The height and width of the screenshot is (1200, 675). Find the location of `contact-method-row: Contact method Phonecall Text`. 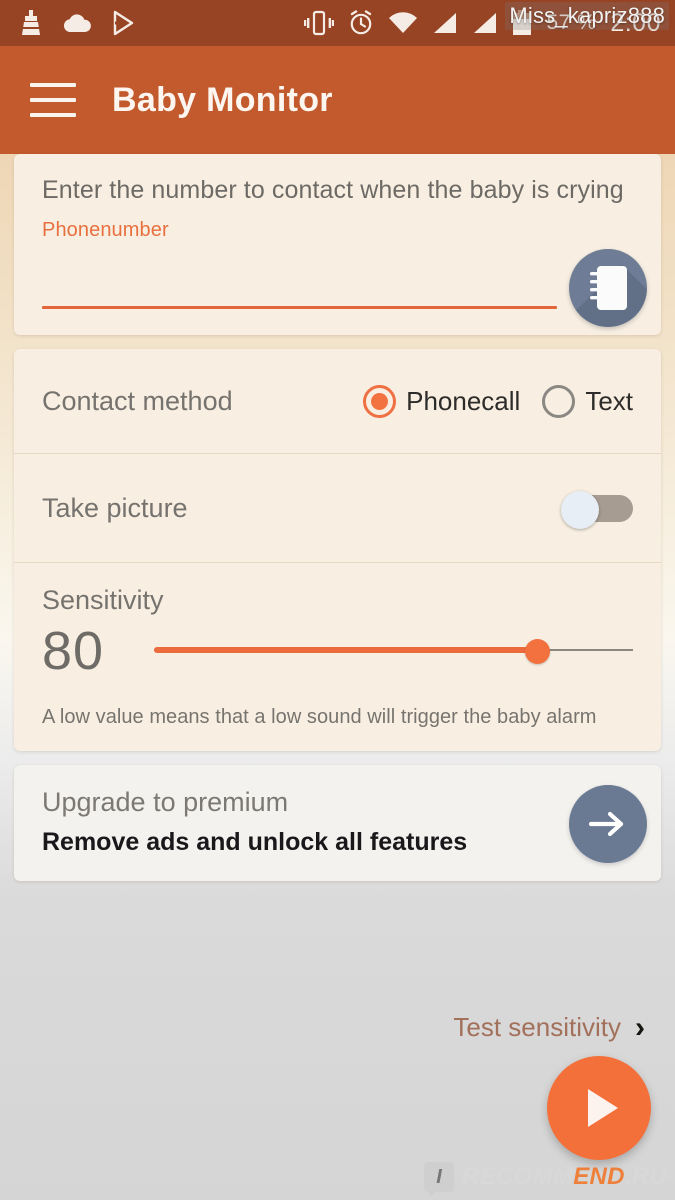

contact-method-row: Contact method Phonecall Text is located at coordinates (337, 401).